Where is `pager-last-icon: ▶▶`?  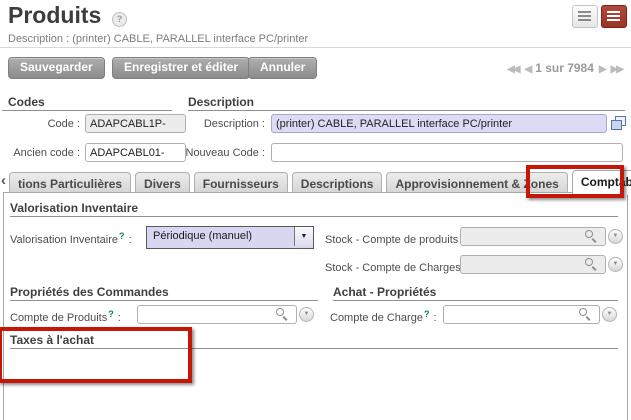 pager-last-icon: ▶▶ is located at coordinates (617, 69).